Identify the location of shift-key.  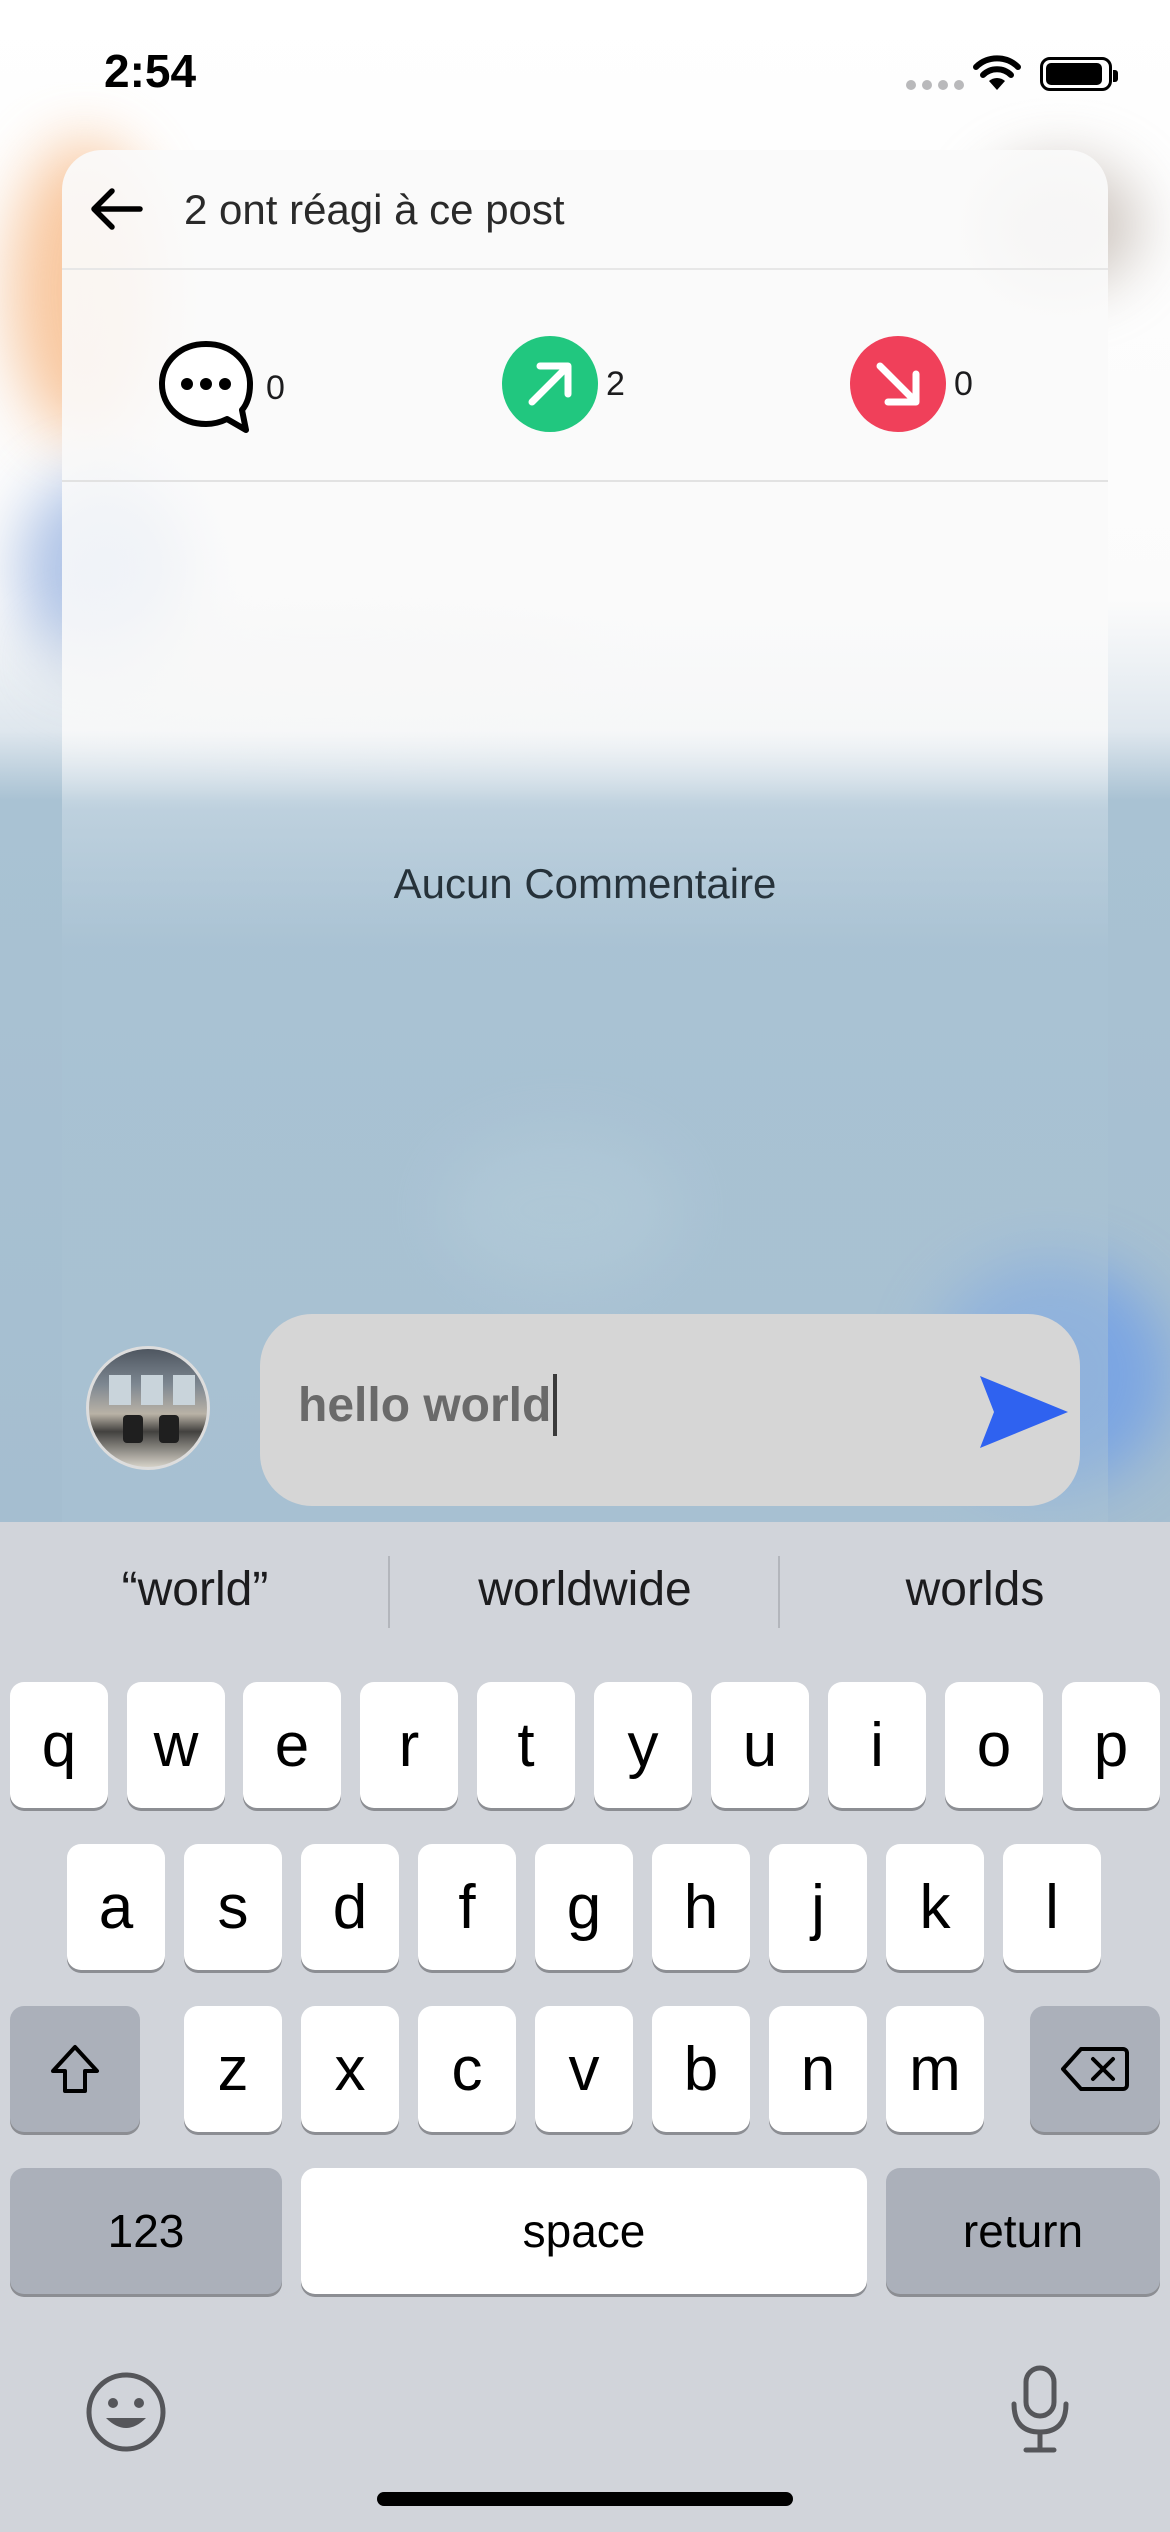
(75, 2069).